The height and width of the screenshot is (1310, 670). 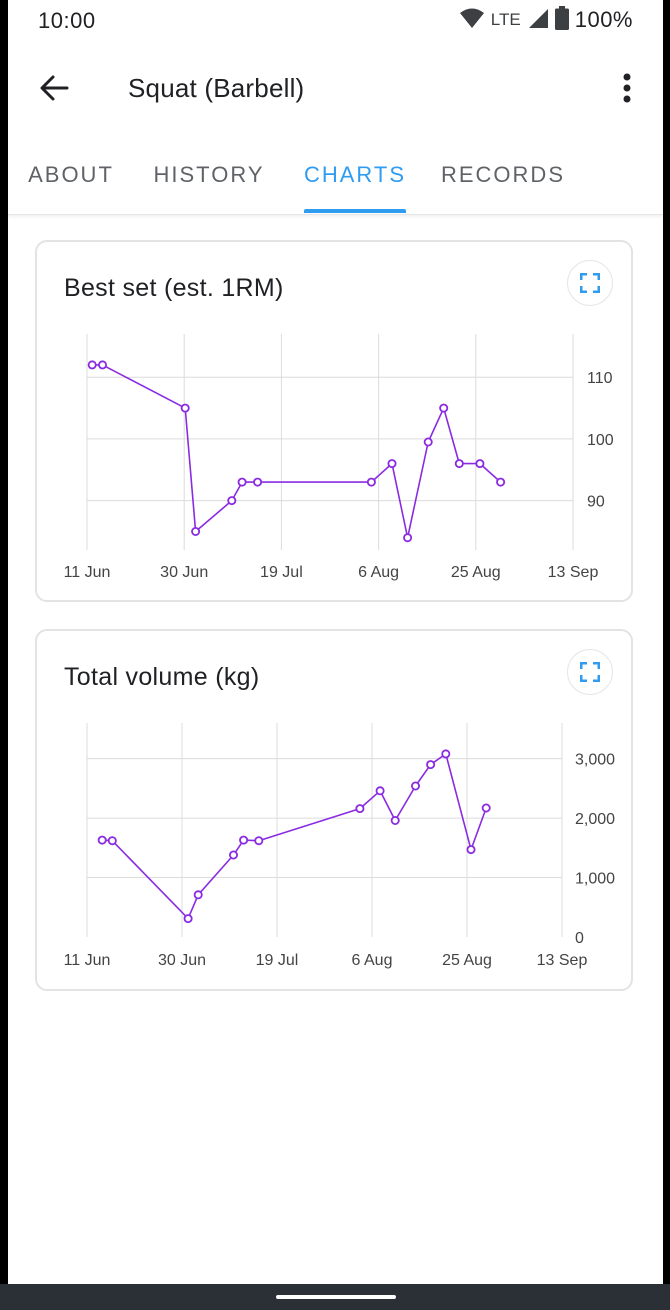 What do you see at coordinates (216, 88) in the screenshot?
I see `page-title: Squat (Barbell)` at bounding box center [216, 88].